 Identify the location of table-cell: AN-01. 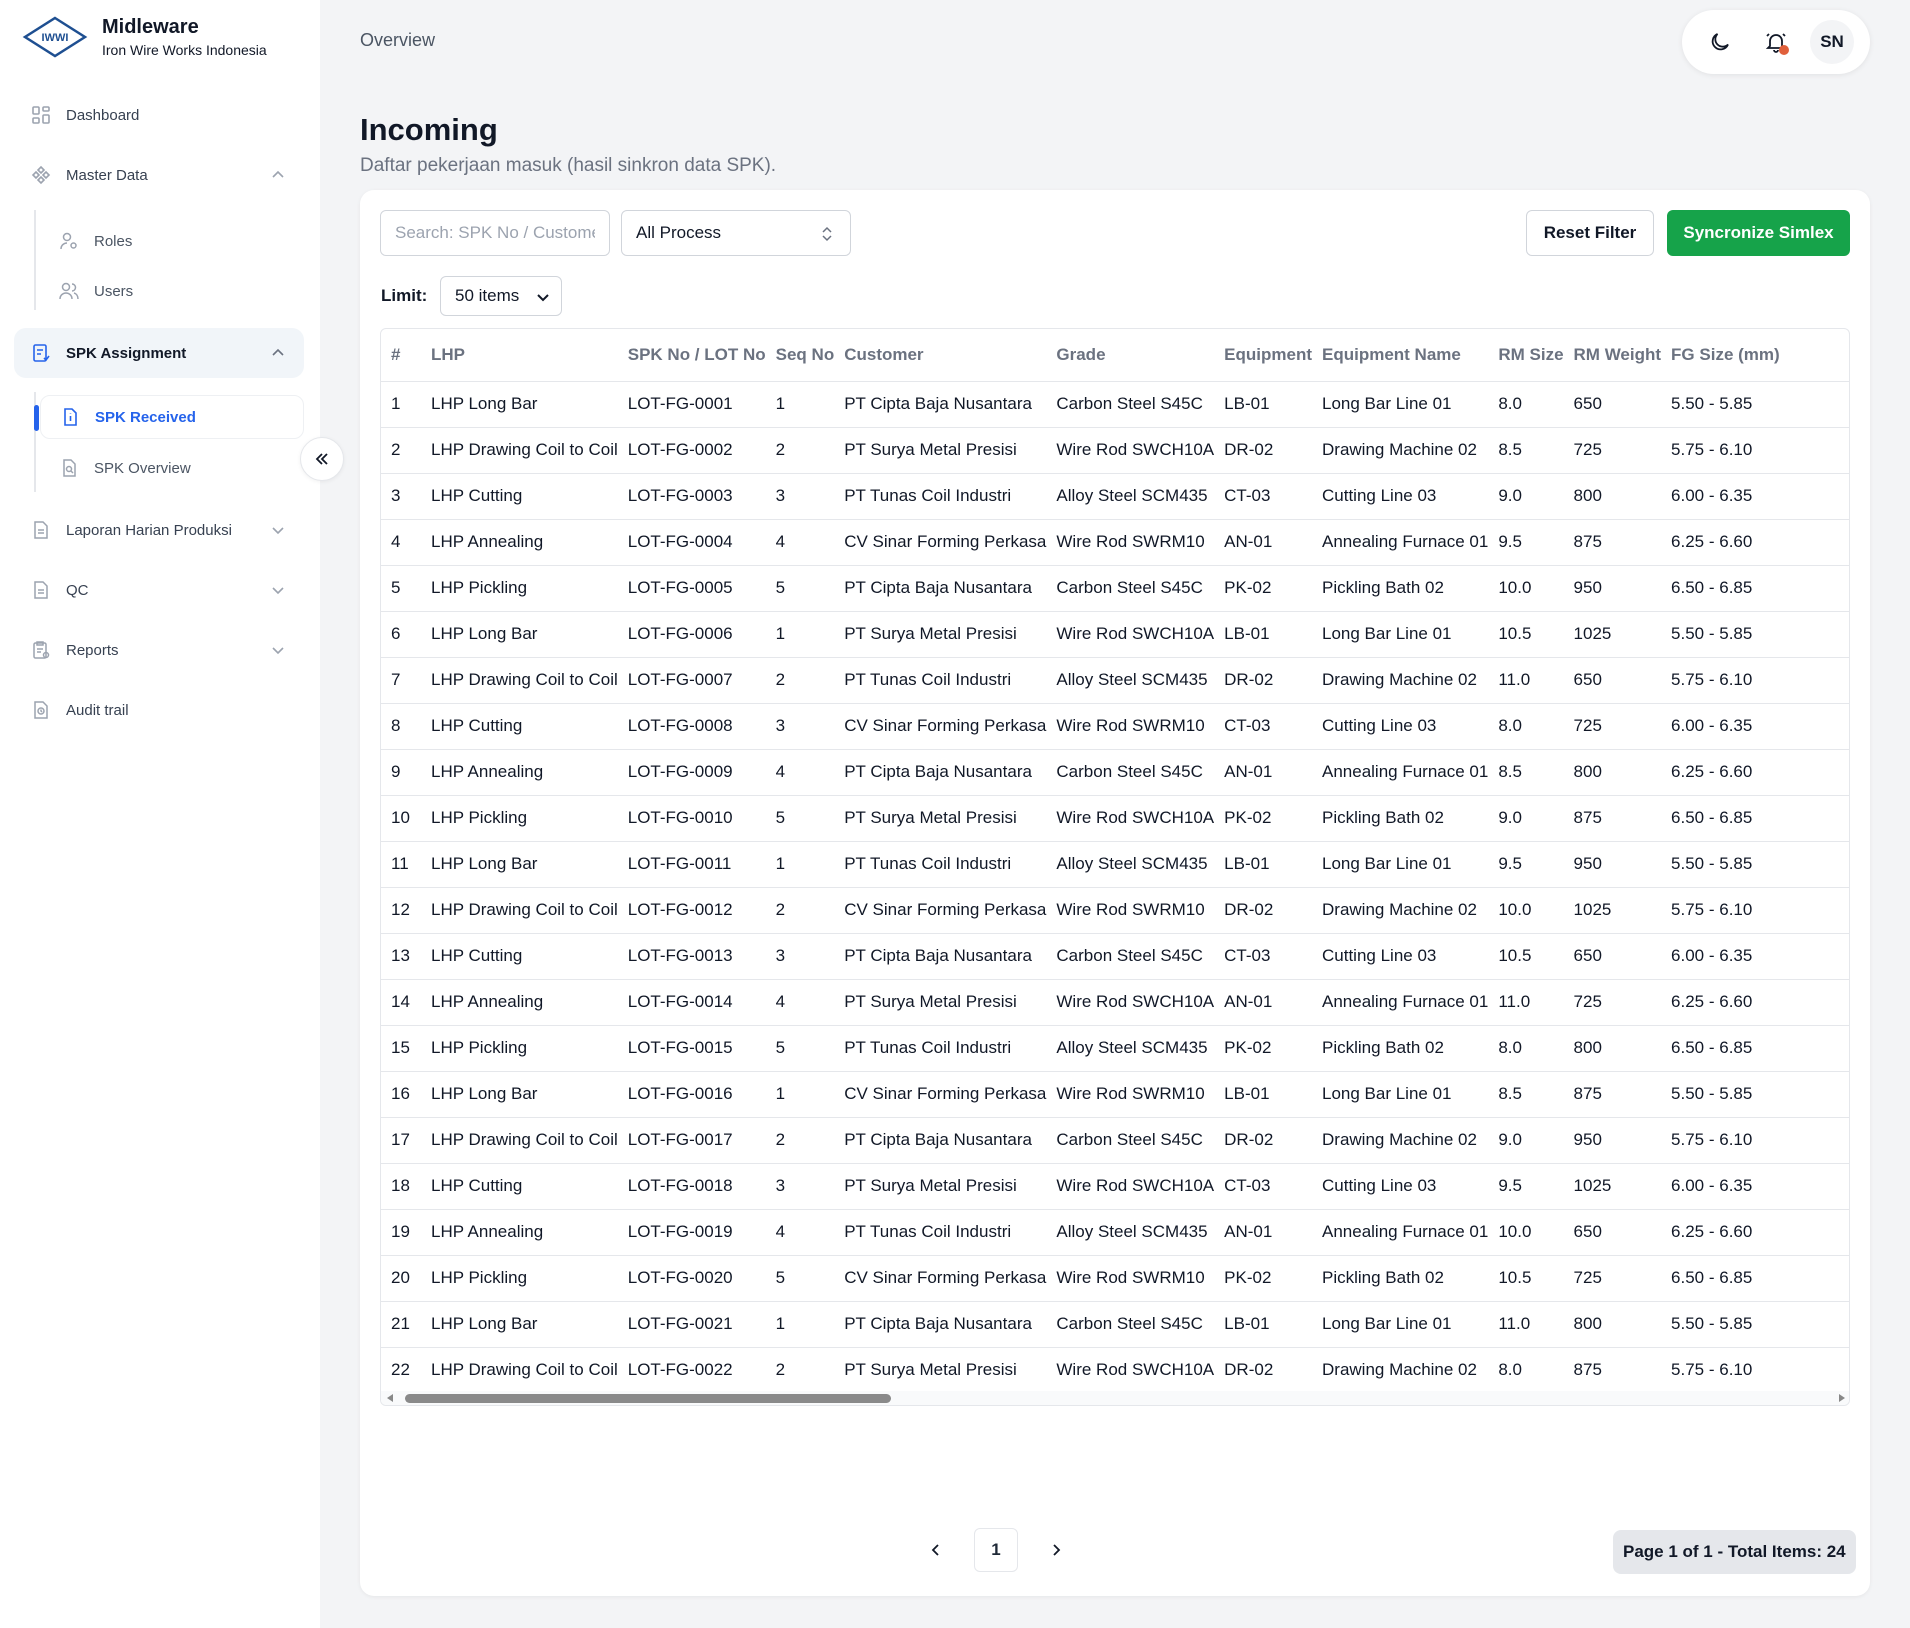
(1263, 542).